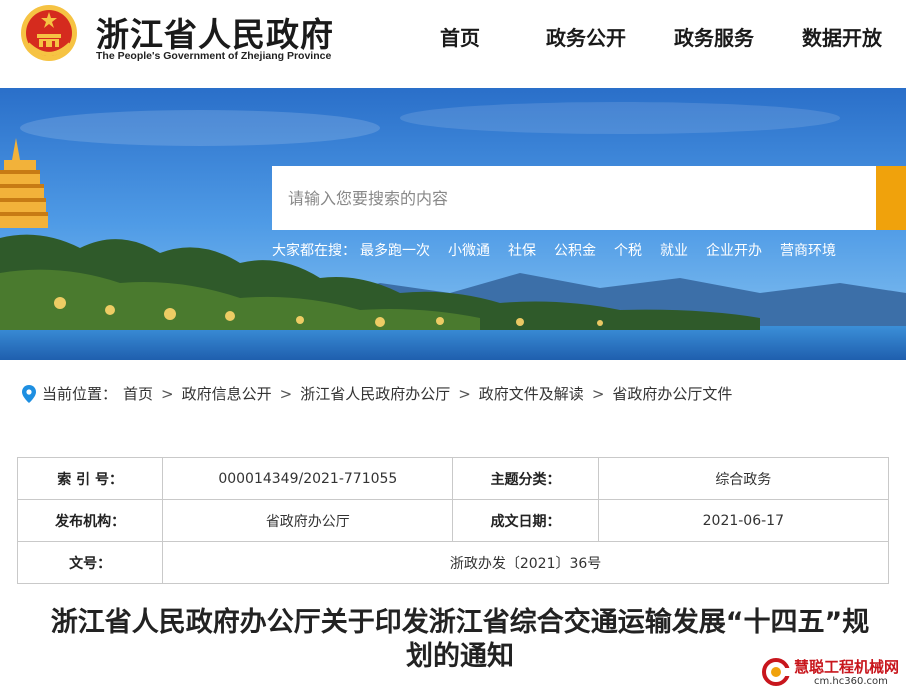  What do you see at coordinates (215, 32) in the screenshot?
I see `site-title: 浙江省人民政府` at bounding box center [215, 32].